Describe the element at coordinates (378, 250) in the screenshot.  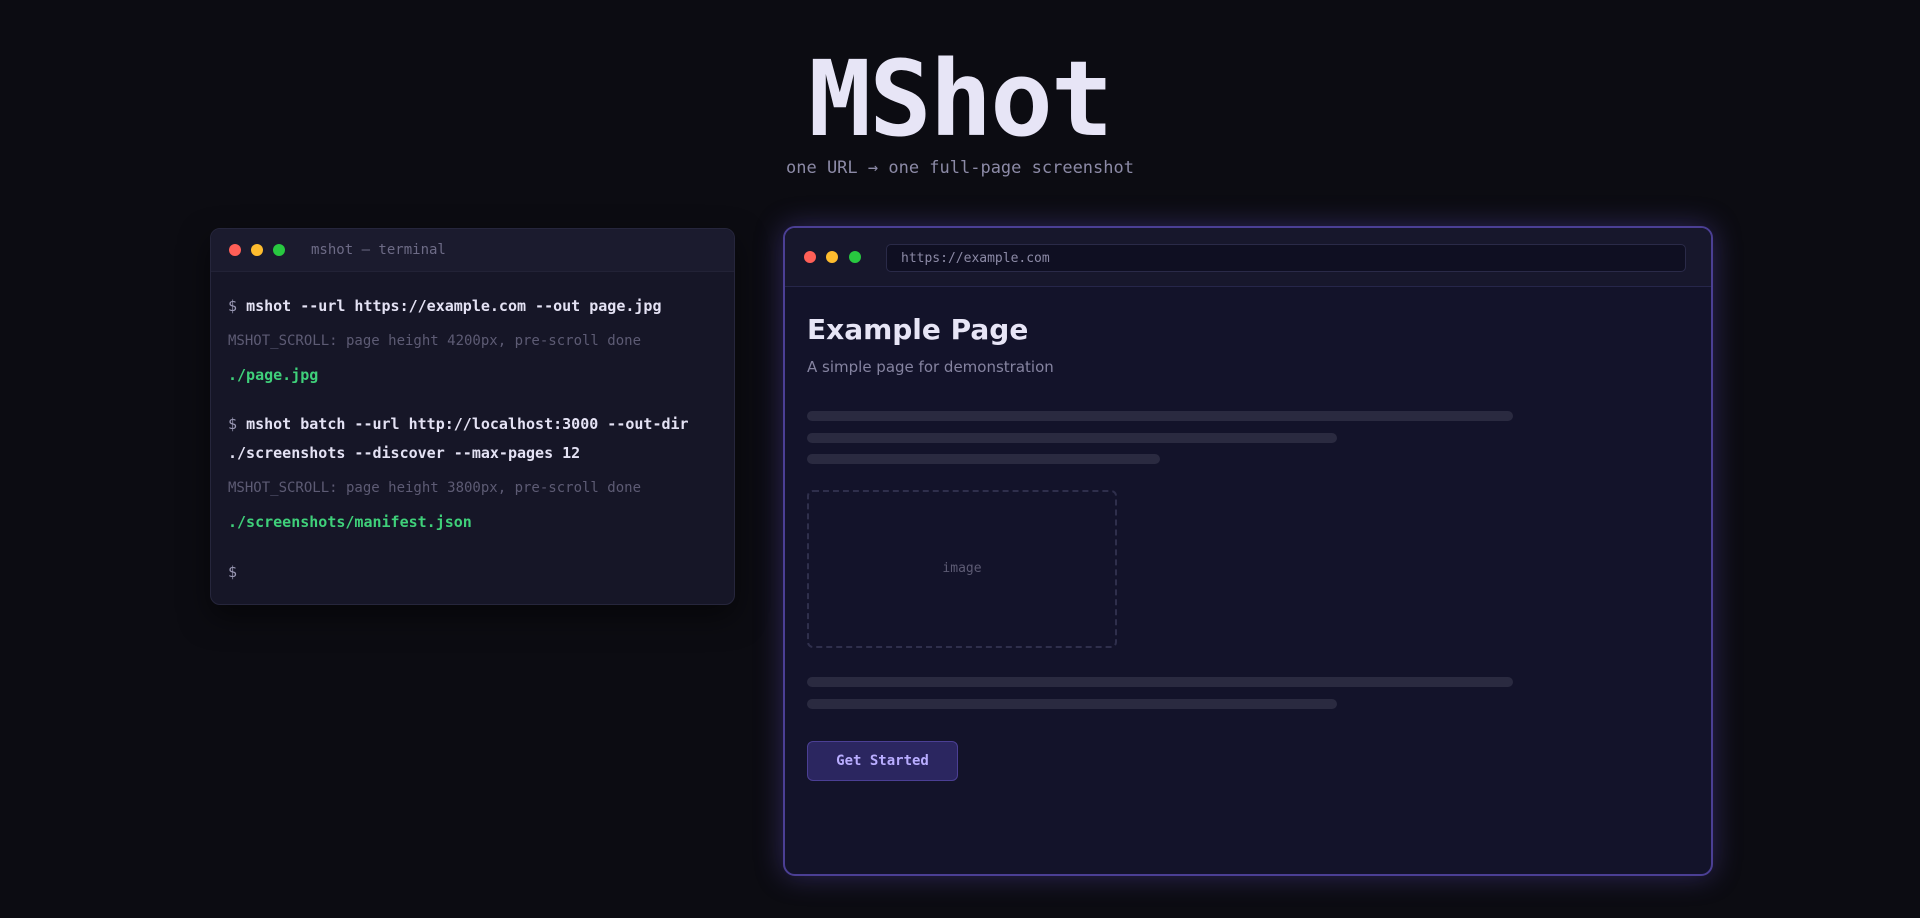
I see `terminal-title: mshot — terminal` at that location.